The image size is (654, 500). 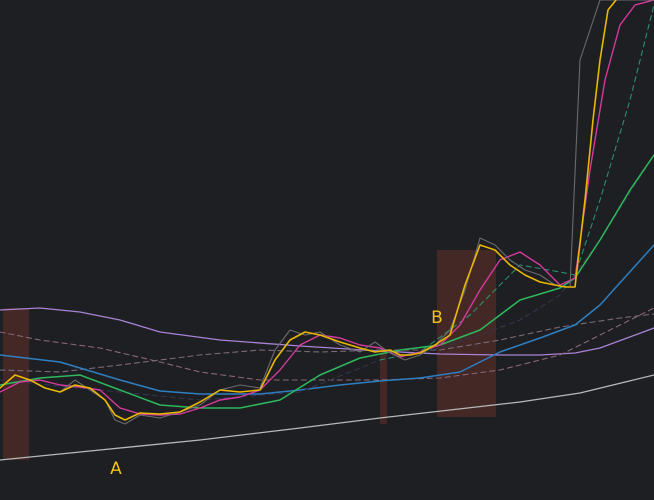 What do you see at coordinates (437, 318) in the screenshot?
I see `annotation-label-b: B` at bounding box center [437, 318].